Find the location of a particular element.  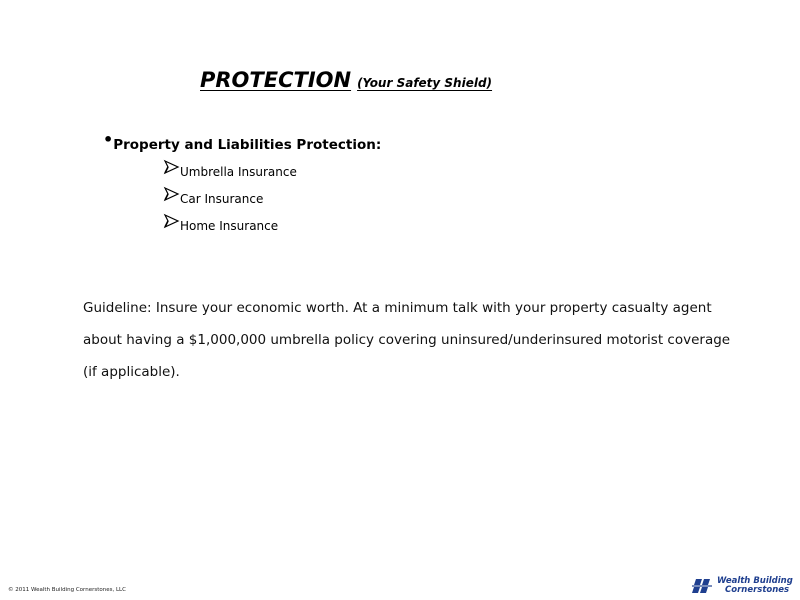

title-main: PROTECTION is located at coordinates (276, 80).